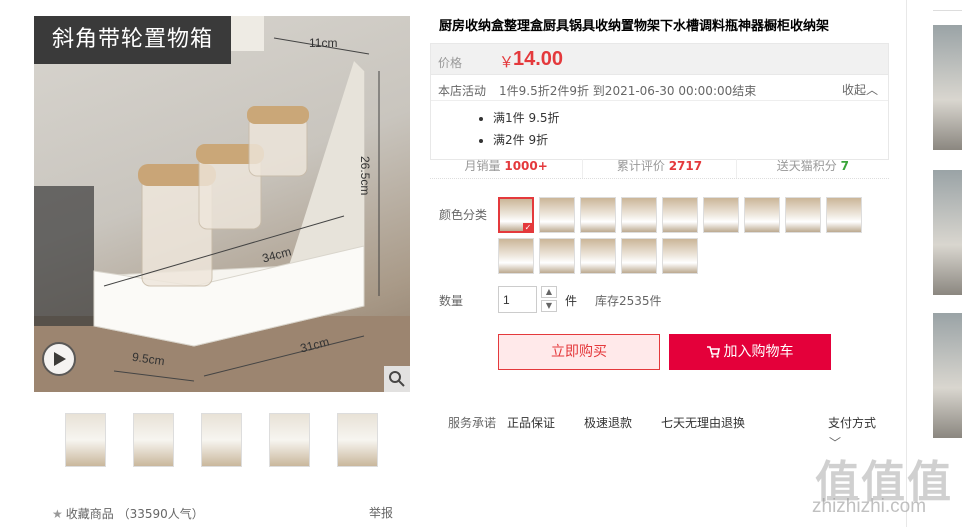 This screenshot has width=962, height=527. I want to click on play-video-button, so click(59, 359).